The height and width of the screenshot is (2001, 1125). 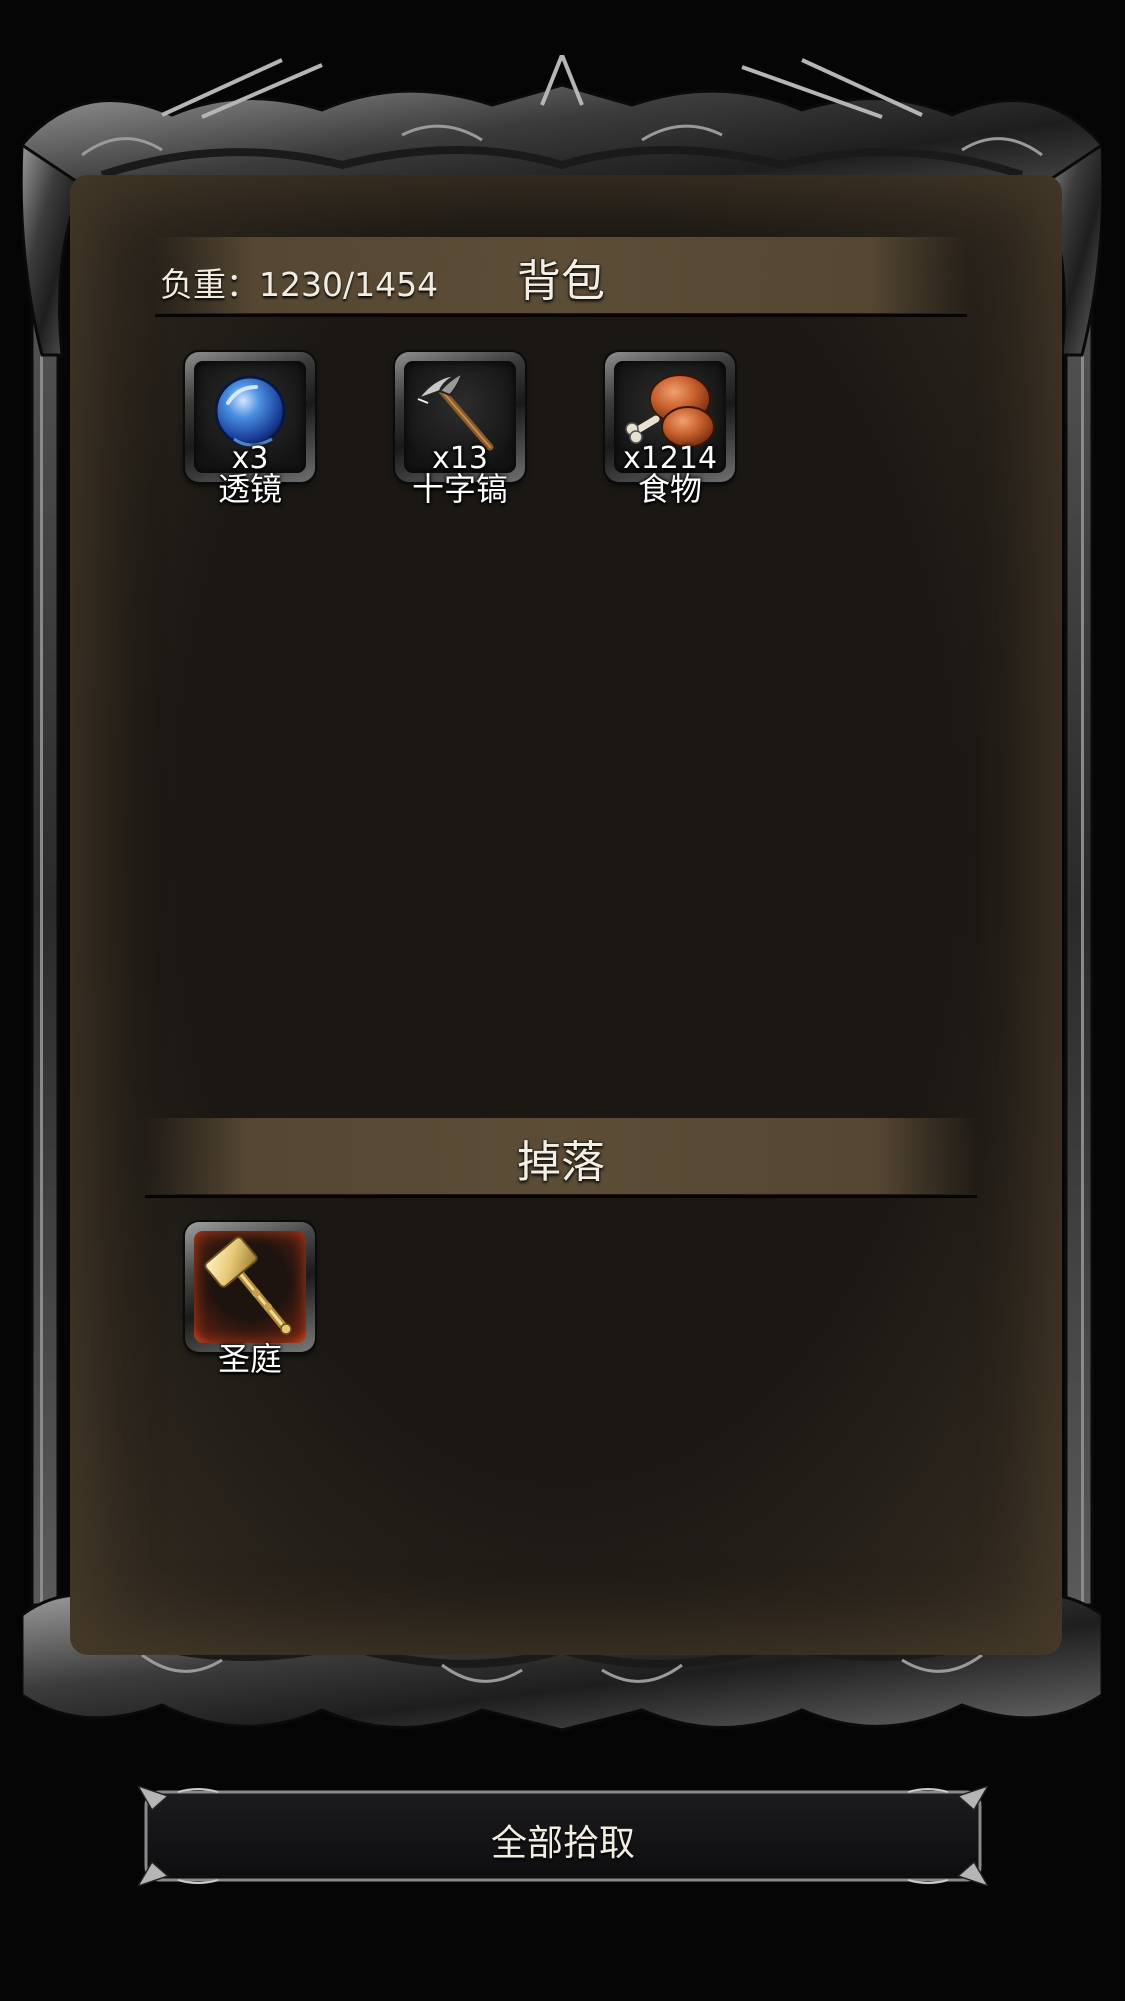 I want to click on backpack-item-food: x1214 食物, so click(x=670, y=432).